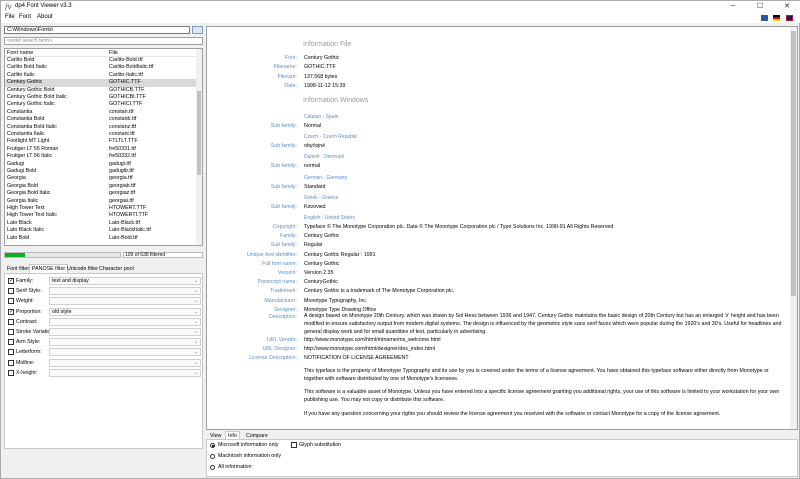 The height and width of the screenshot is (479, 800). I want to click on font-row: Century Gothic Italic GOTHICI.TTF, so click(101, 104).